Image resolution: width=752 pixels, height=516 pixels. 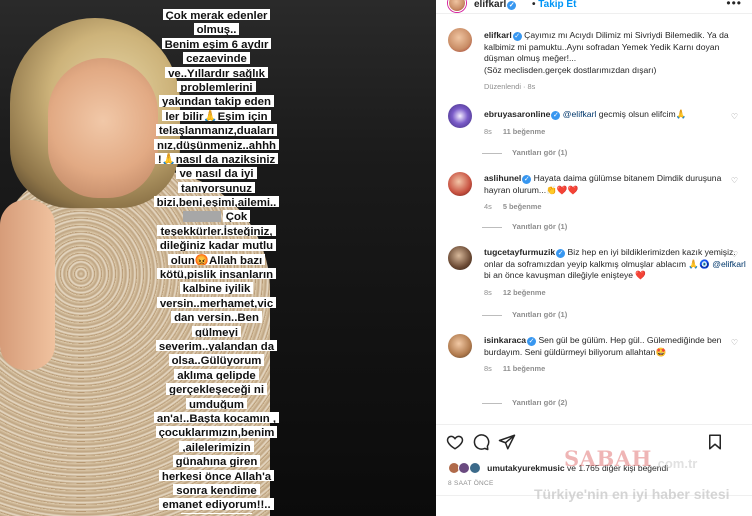 I want to click on header-username: elifkarl ✓, so click(x=495, y=5).